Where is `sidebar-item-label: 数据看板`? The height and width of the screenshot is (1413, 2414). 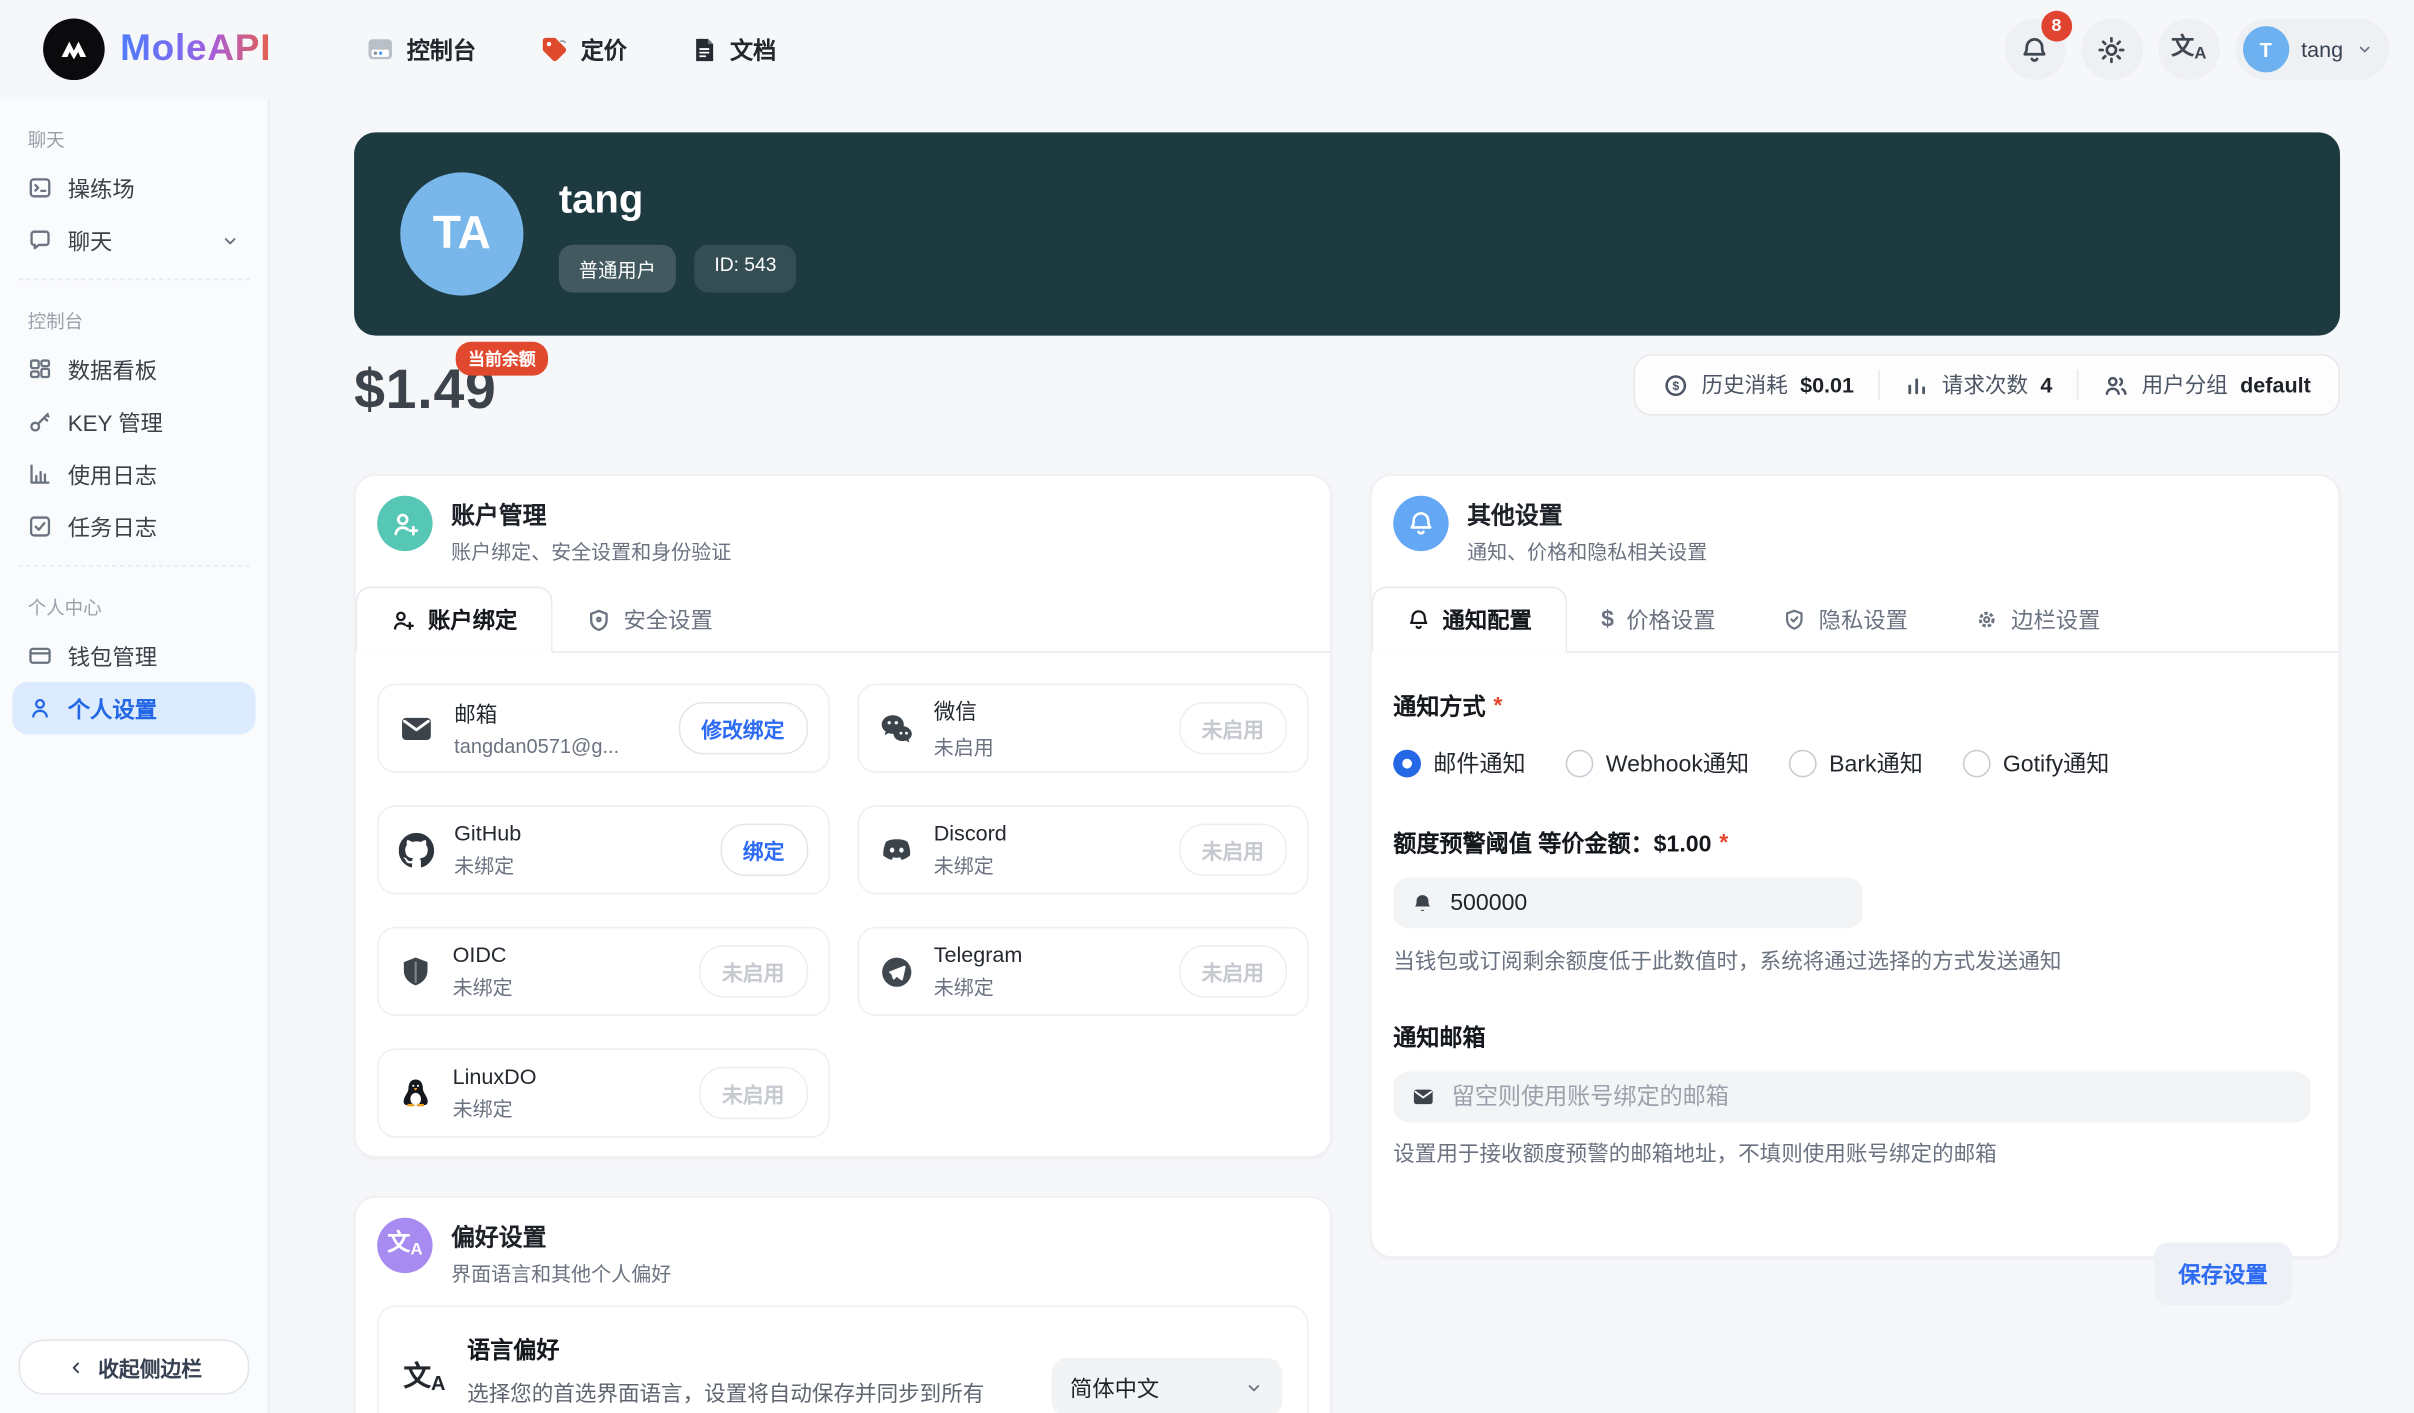 sidebar-item-label: 数据看板 is located at coordinates (112, 372).